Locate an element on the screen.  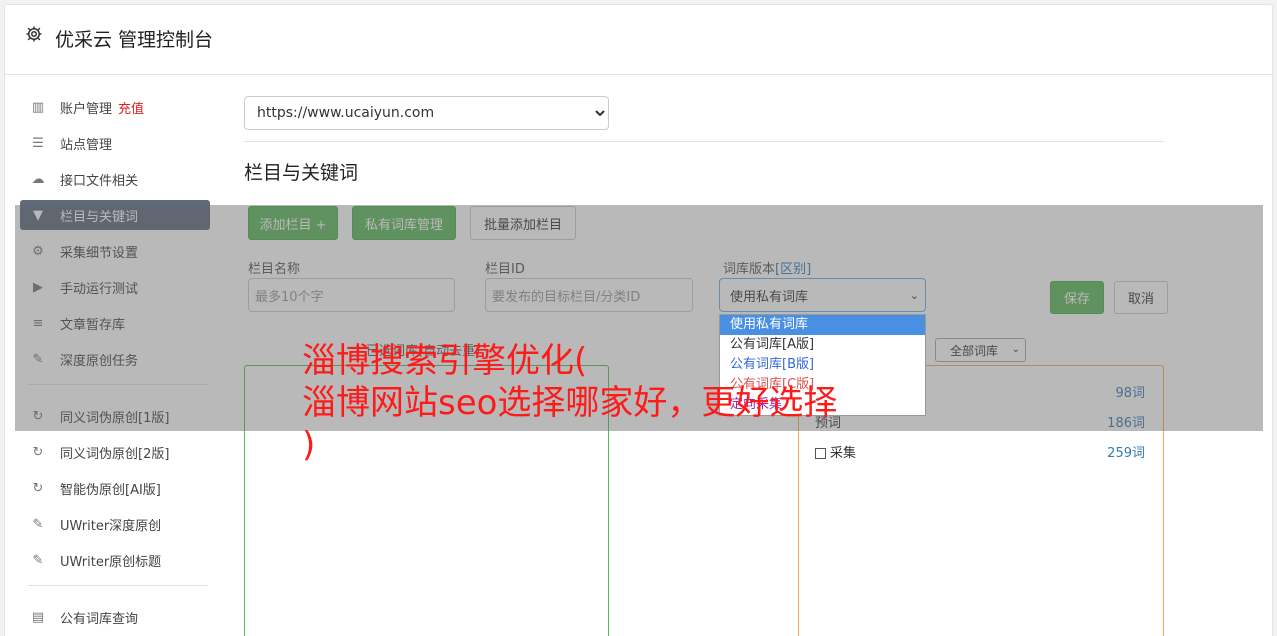
sidebar-divider is located at coordinates (118, 585).